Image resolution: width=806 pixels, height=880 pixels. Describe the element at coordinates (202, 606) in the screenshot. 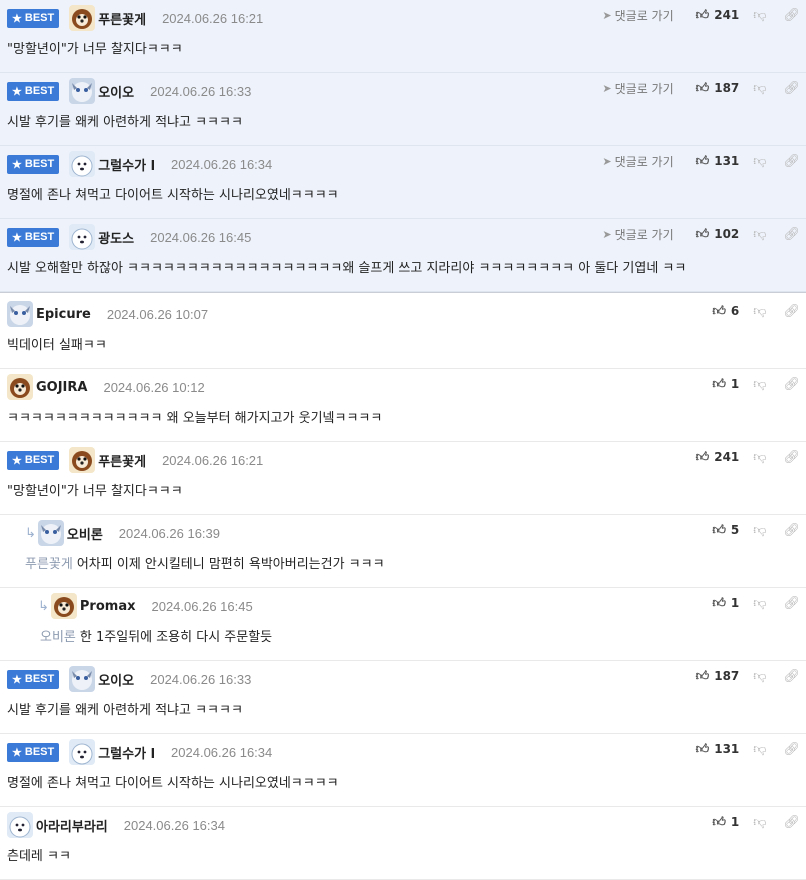

I see `timestamp: 2024.06.26 16:45` at that location.